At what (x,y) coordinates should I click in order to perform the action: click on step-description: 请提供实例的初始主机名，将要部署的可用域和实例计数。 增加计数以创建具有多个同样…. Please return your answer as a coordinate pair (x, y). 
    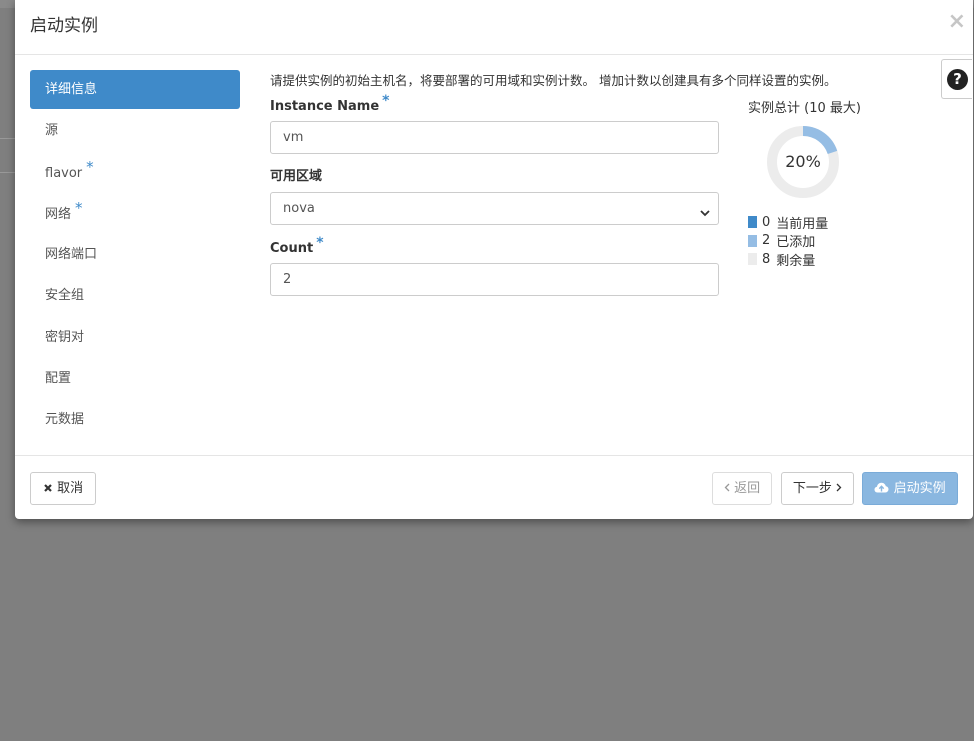
    Looking at the image, I should click on (553, 80).